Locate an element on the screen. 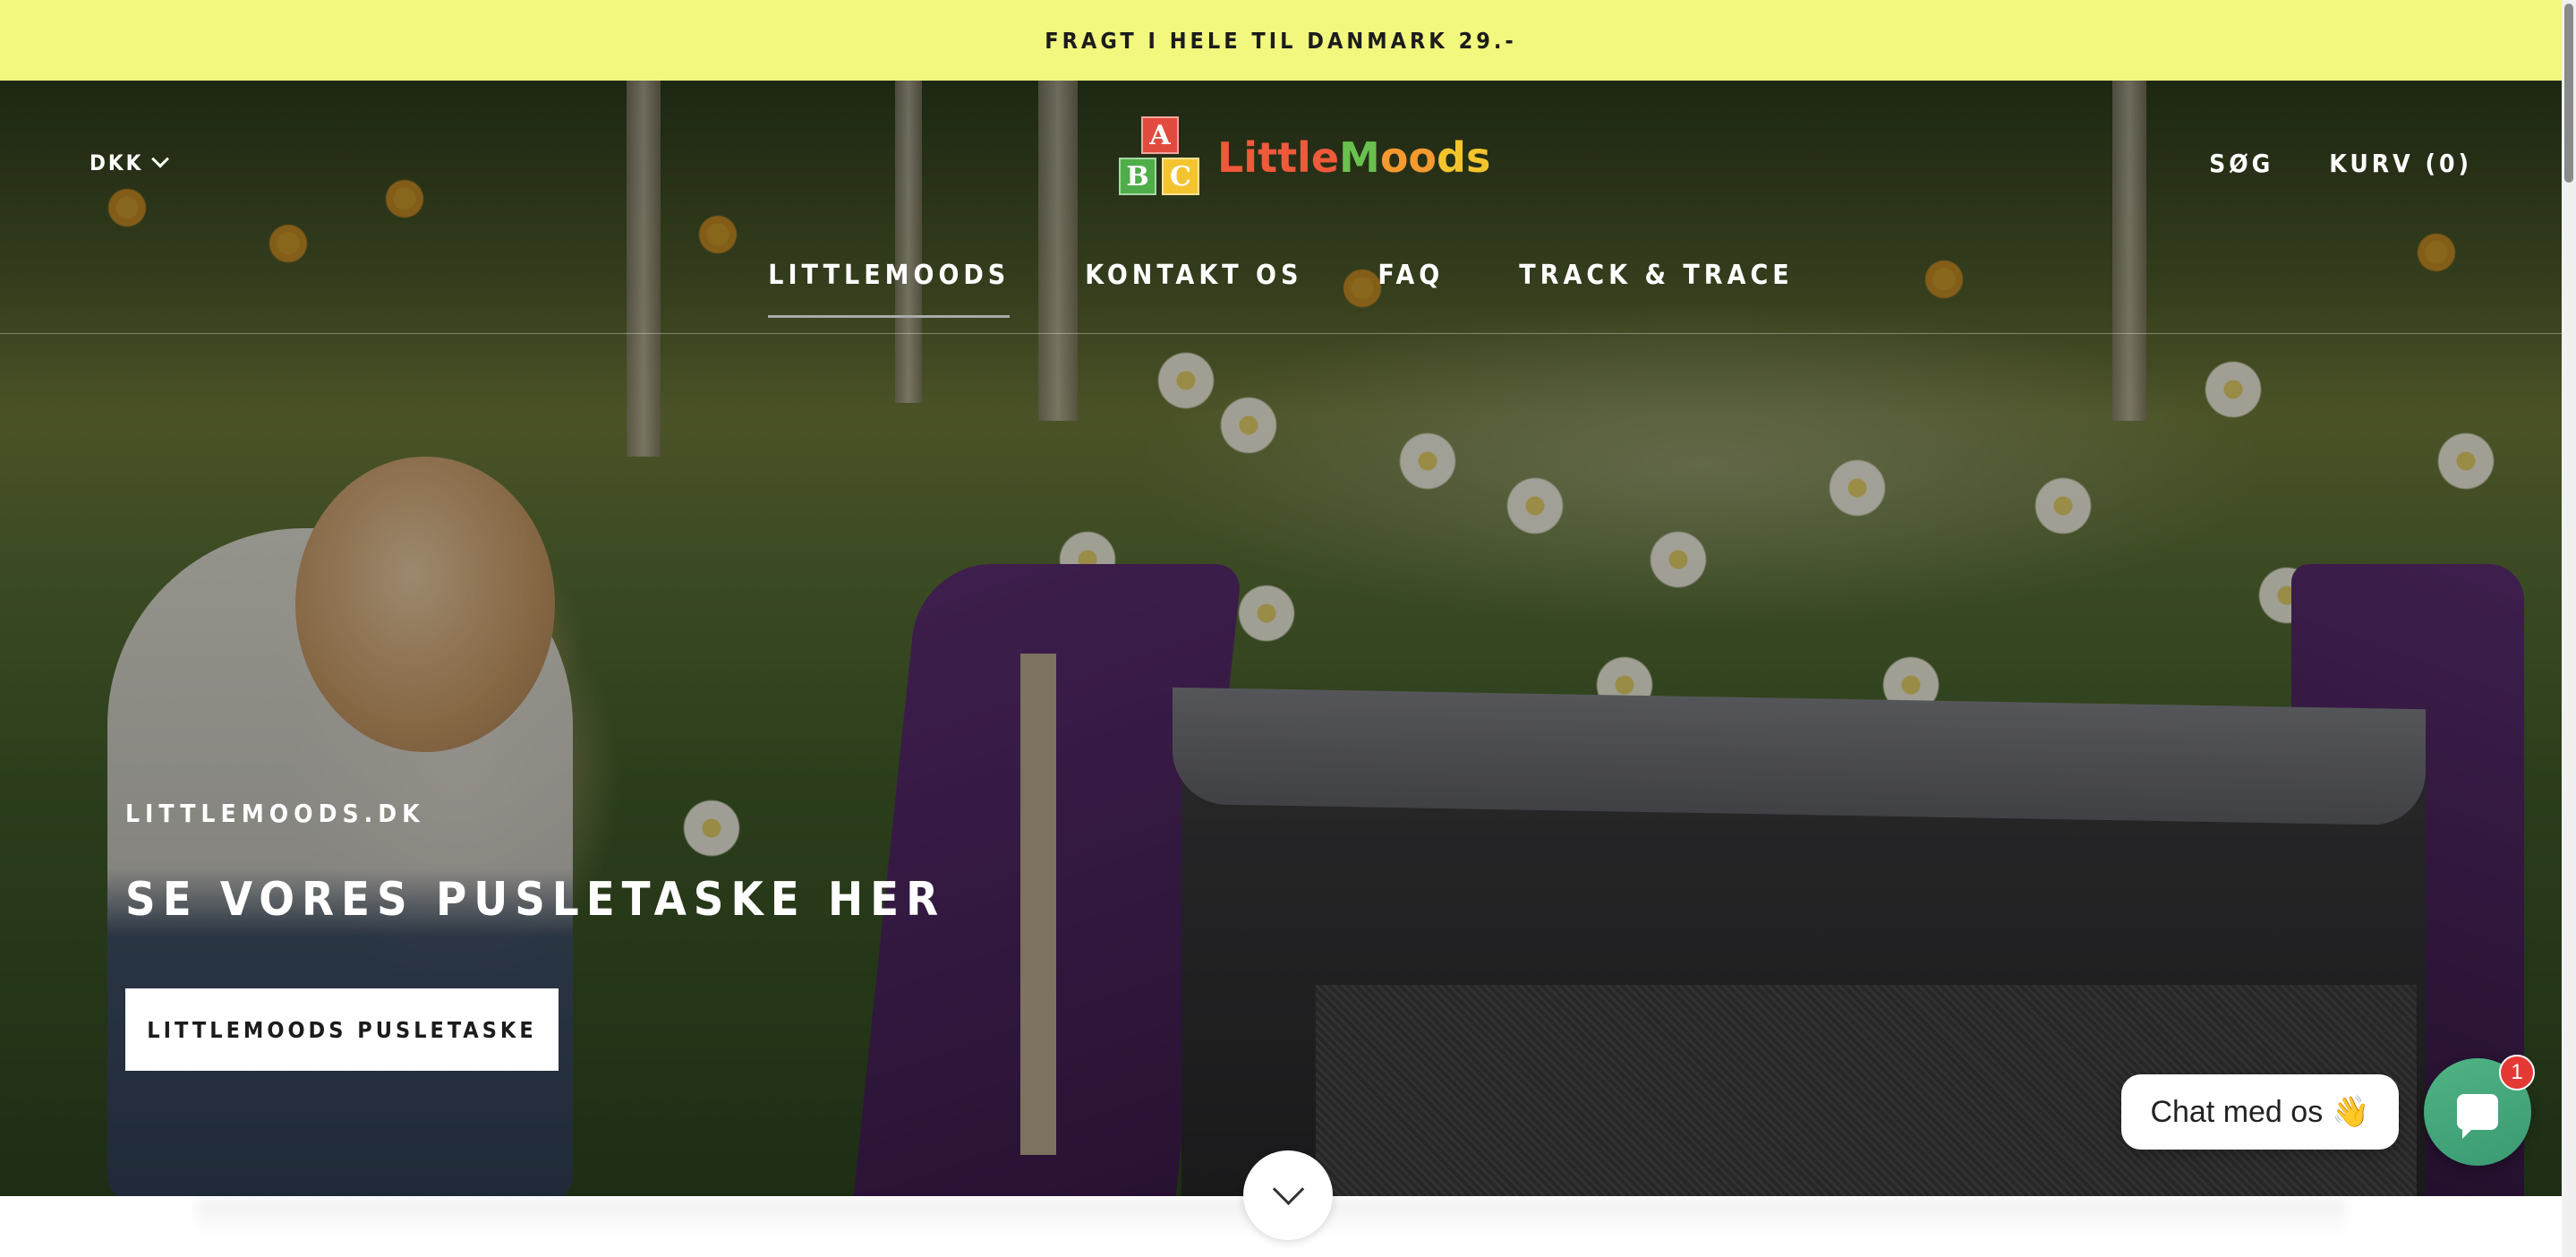  cart-link: KURV (0) is located at coordinates (2400, 164).